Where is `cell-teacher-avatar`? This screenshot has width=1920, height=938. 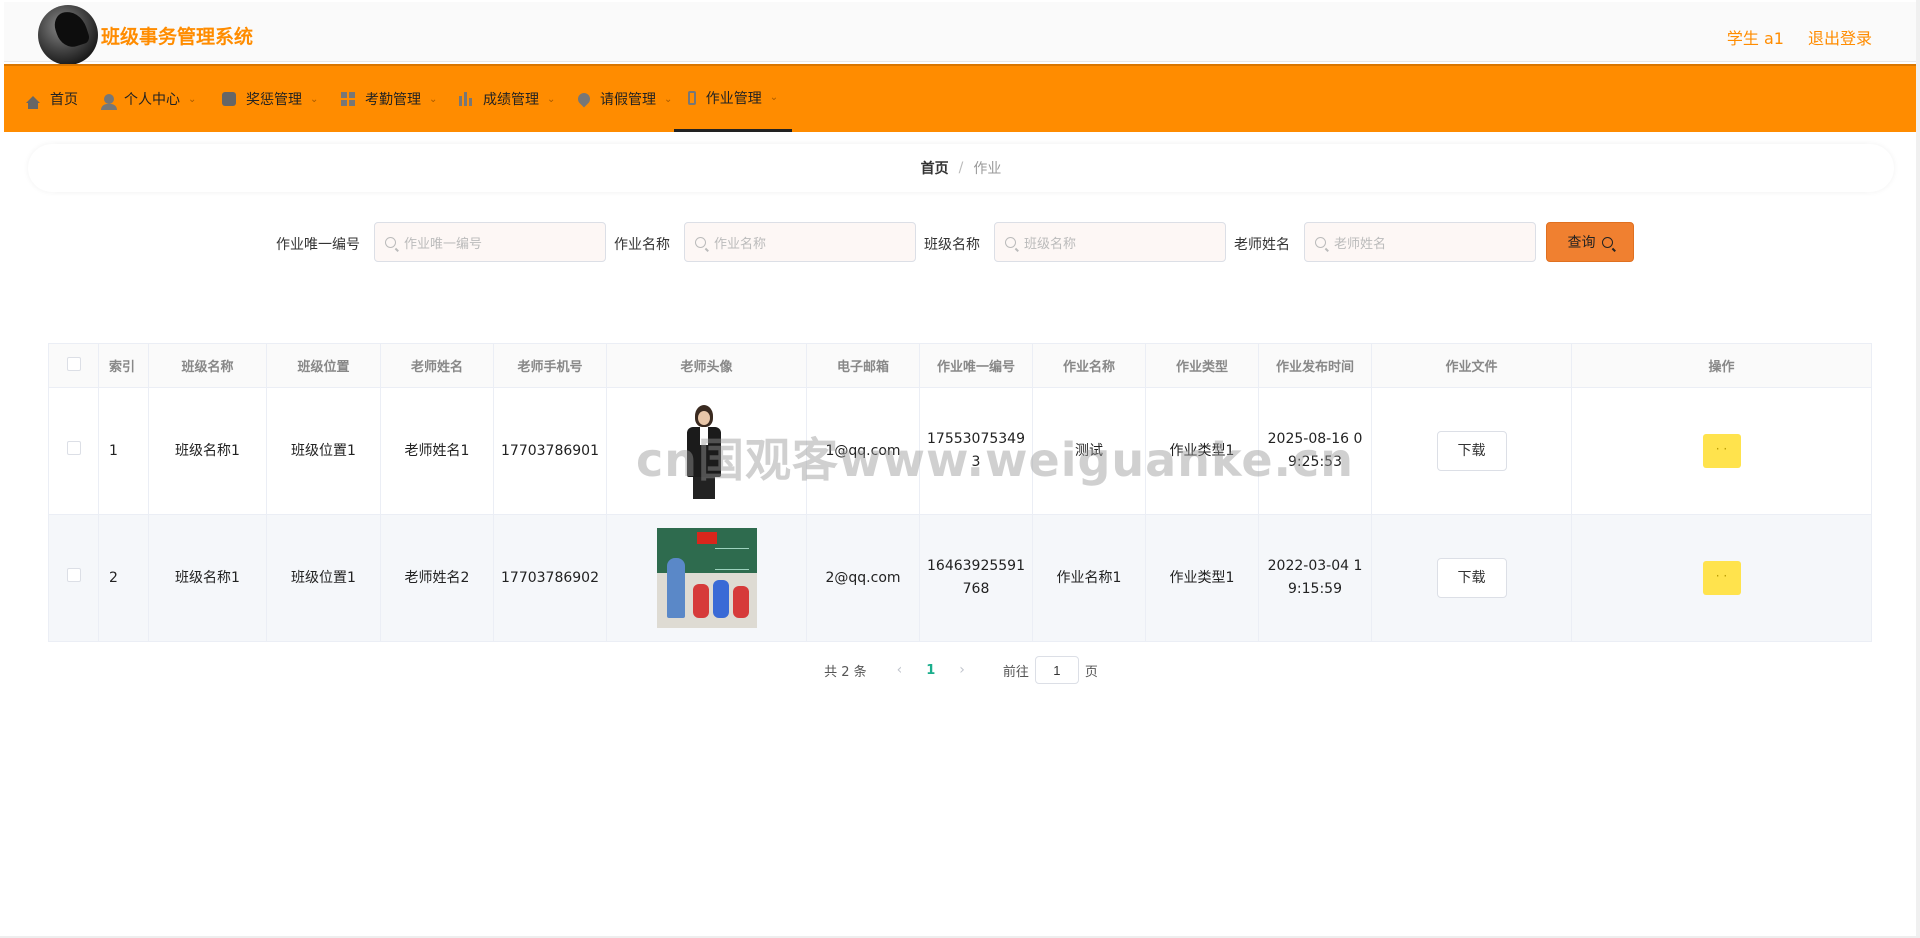
cell-teacher-avatar is located at coordinates (706, 451).